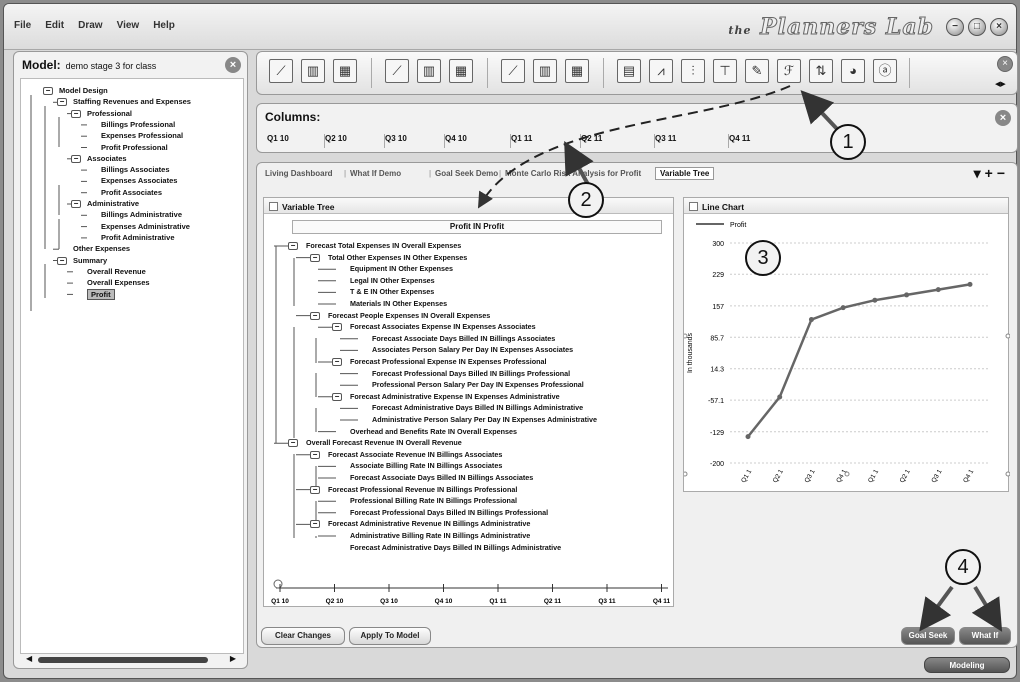  Describe the element at coordinates (142, 135) in the screenshot. I see `model-tree-item: Expenses Professional` at that location.